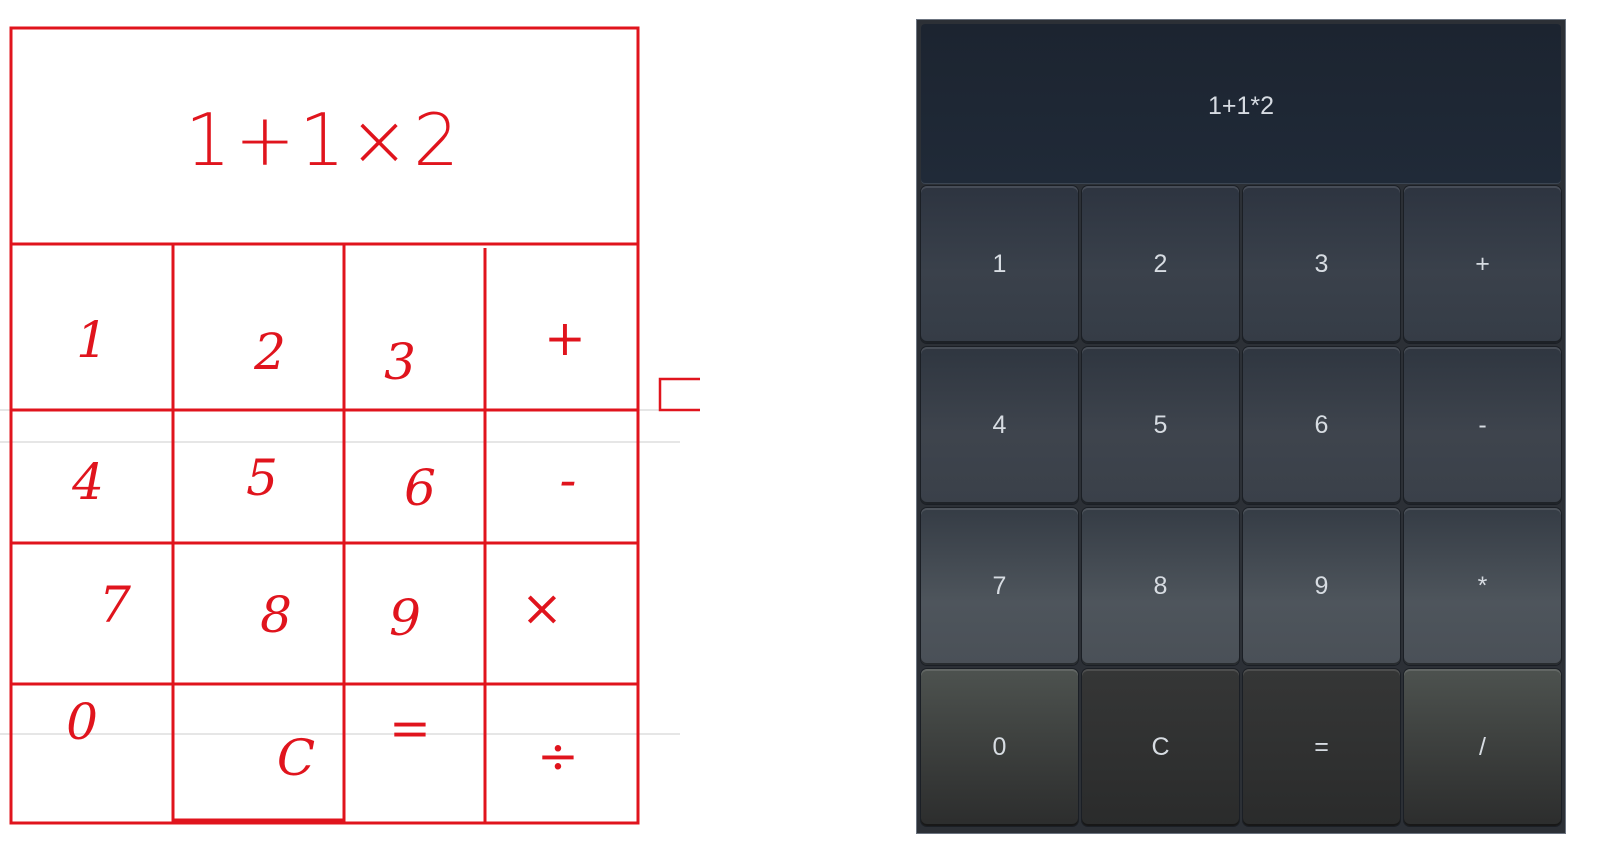 Image resolution: width=1598 pixels, height=862 pixels. I want to click on calculator-display-expression: 1+1*2, so click(1241, 106).